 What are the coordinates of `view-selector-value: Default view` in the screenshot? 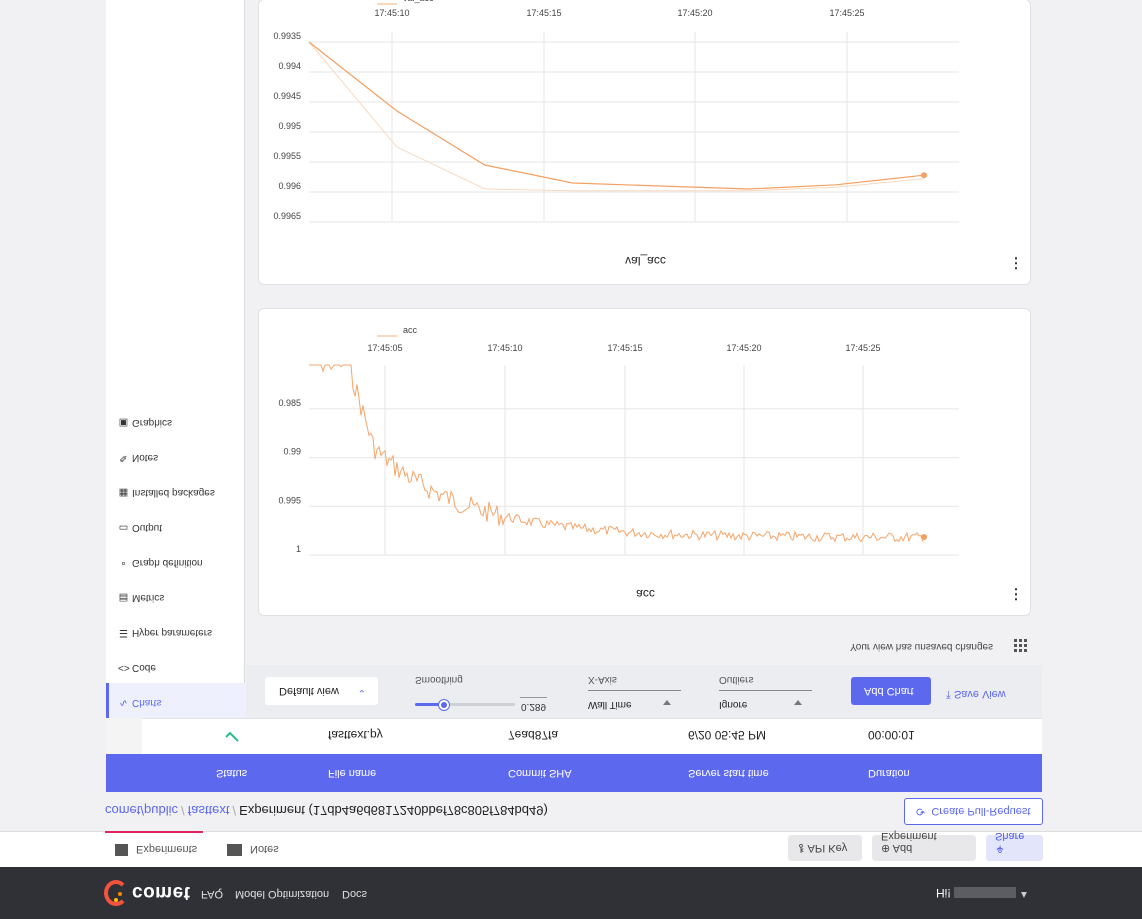 It's located at (309, 691).